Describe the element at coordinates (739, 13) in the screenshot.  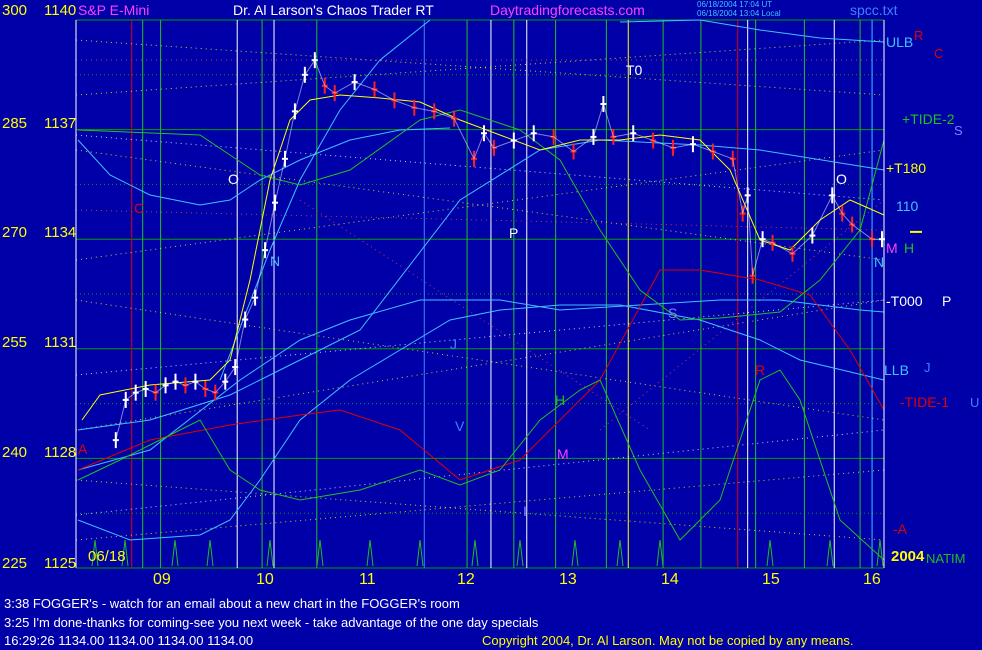
I see `timestamp-local: 06/18/2004 13:04 Local` at that location.